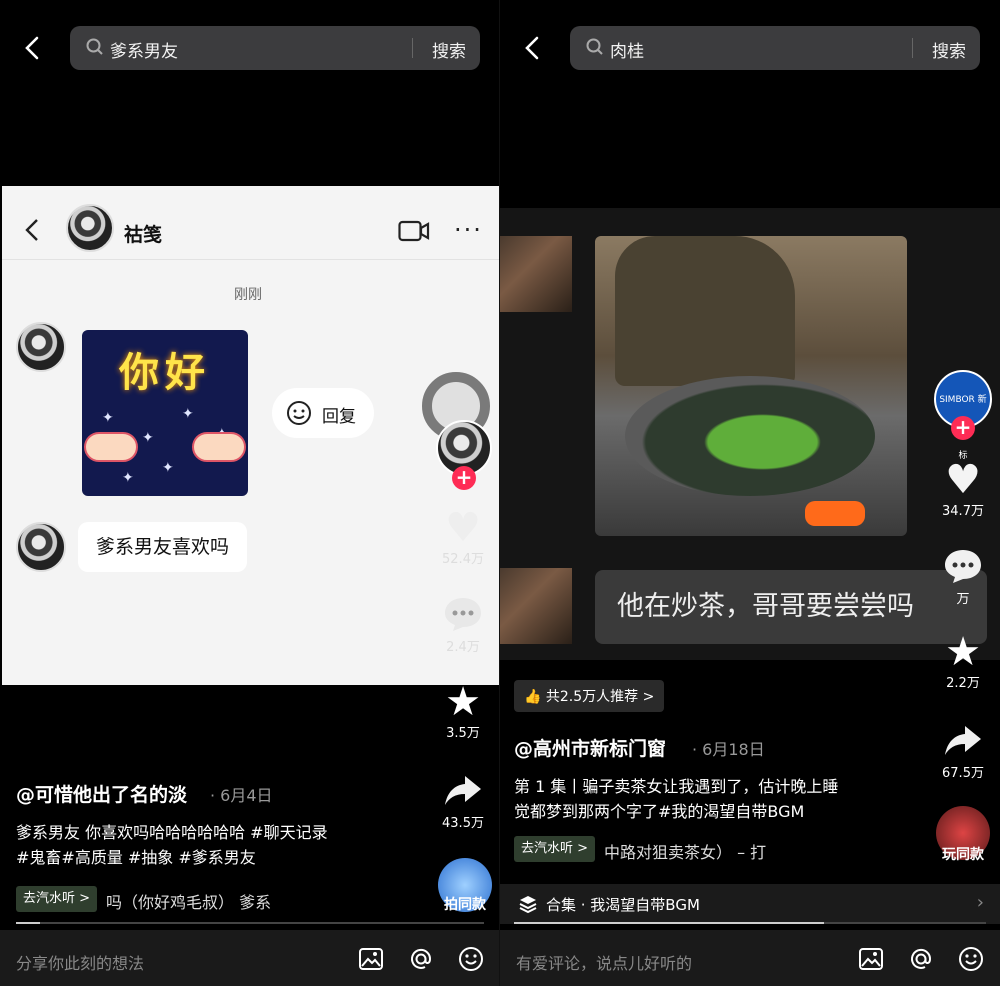  What do you see at coordinates (90, 228) in the screenshot?
I see `contact-avatar` at bounding box center [90, 228].